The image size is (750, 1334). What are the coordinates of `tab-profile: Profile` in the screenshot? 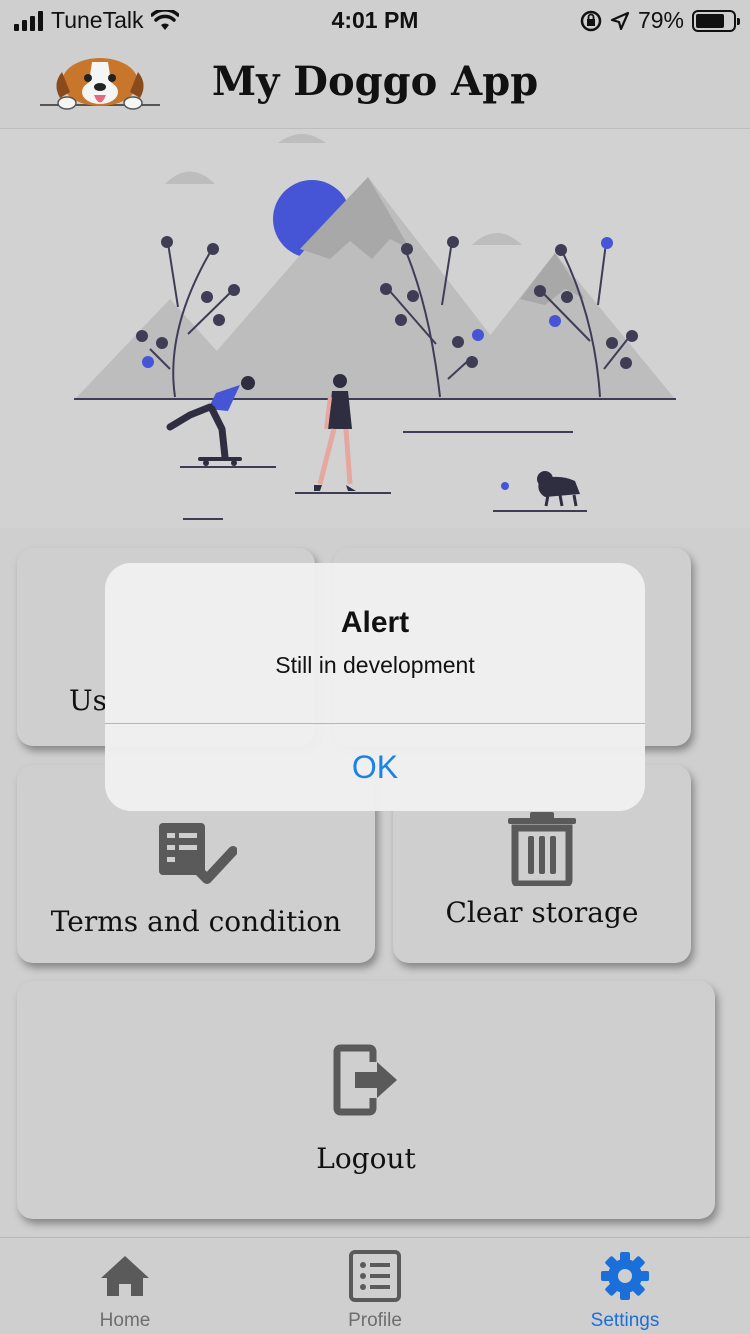 It's located at (375, 1286).